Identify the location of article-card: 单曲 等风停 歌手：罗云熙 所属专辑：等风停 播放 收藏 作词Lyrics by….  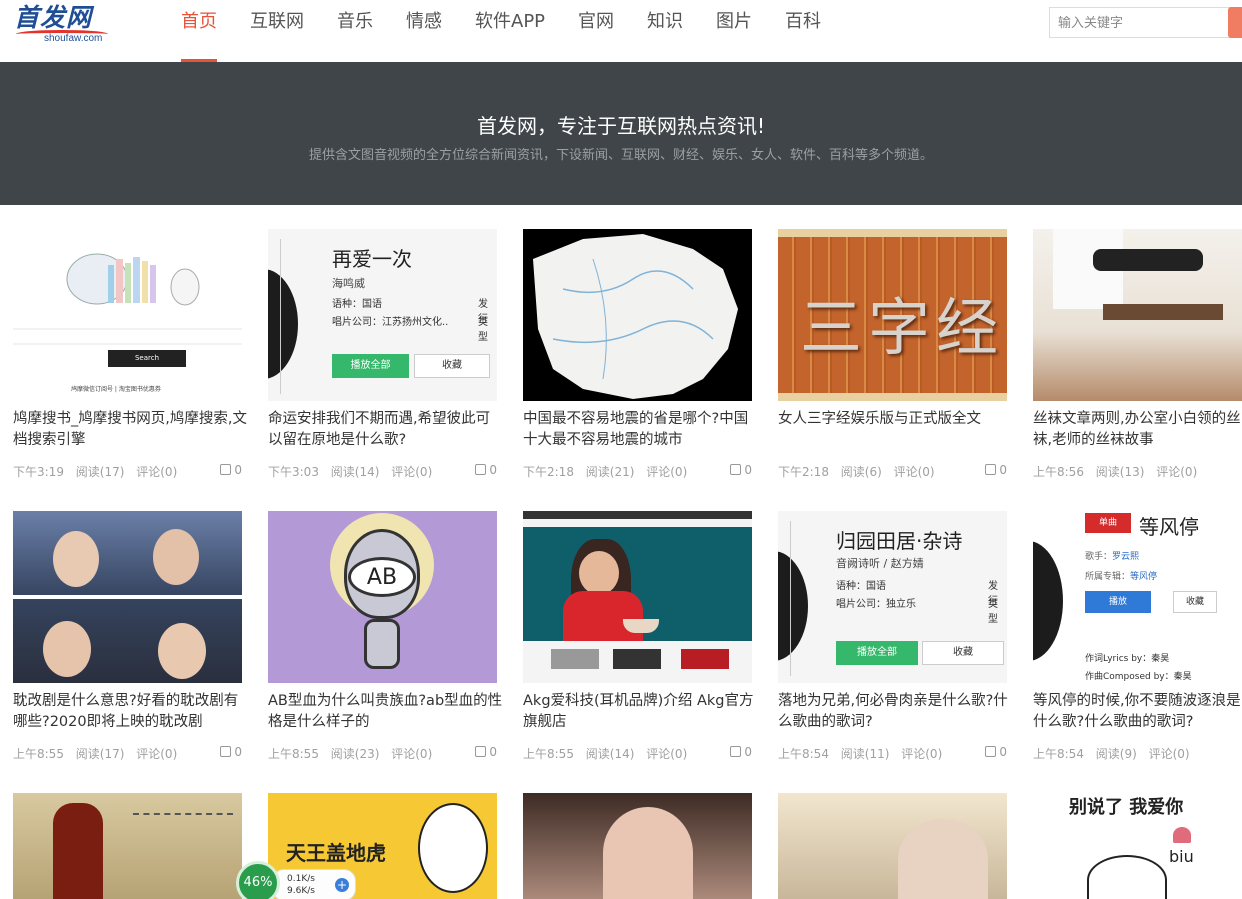
(1137, 641).